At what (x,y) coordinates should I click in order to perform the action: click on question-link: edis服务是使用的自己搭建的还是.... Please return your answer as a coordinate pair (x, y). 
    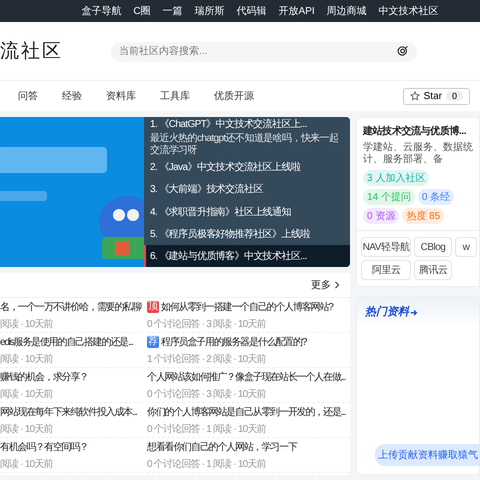
    Looking at the image, I should click on (66, 341).